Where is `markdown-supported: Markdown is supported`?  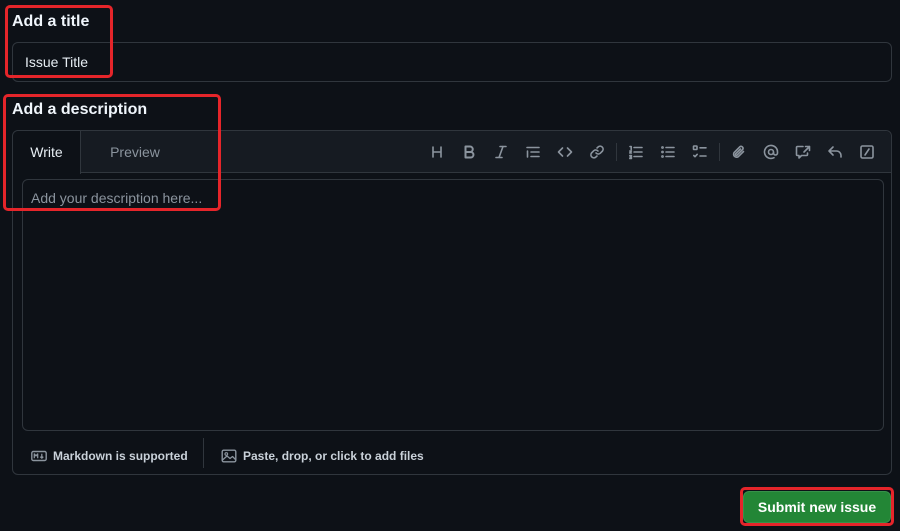
markdown-supported: Markdown is supported is located at coordinates (109, 456).